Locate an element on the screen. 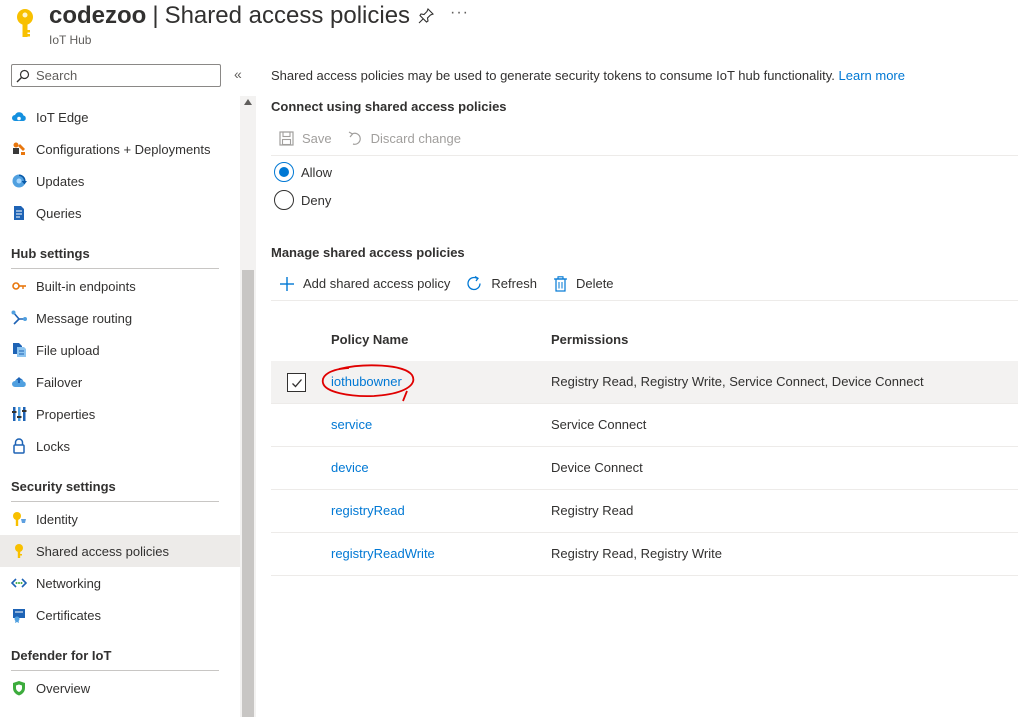  save-label: Save is located at coordinates (317, 138).